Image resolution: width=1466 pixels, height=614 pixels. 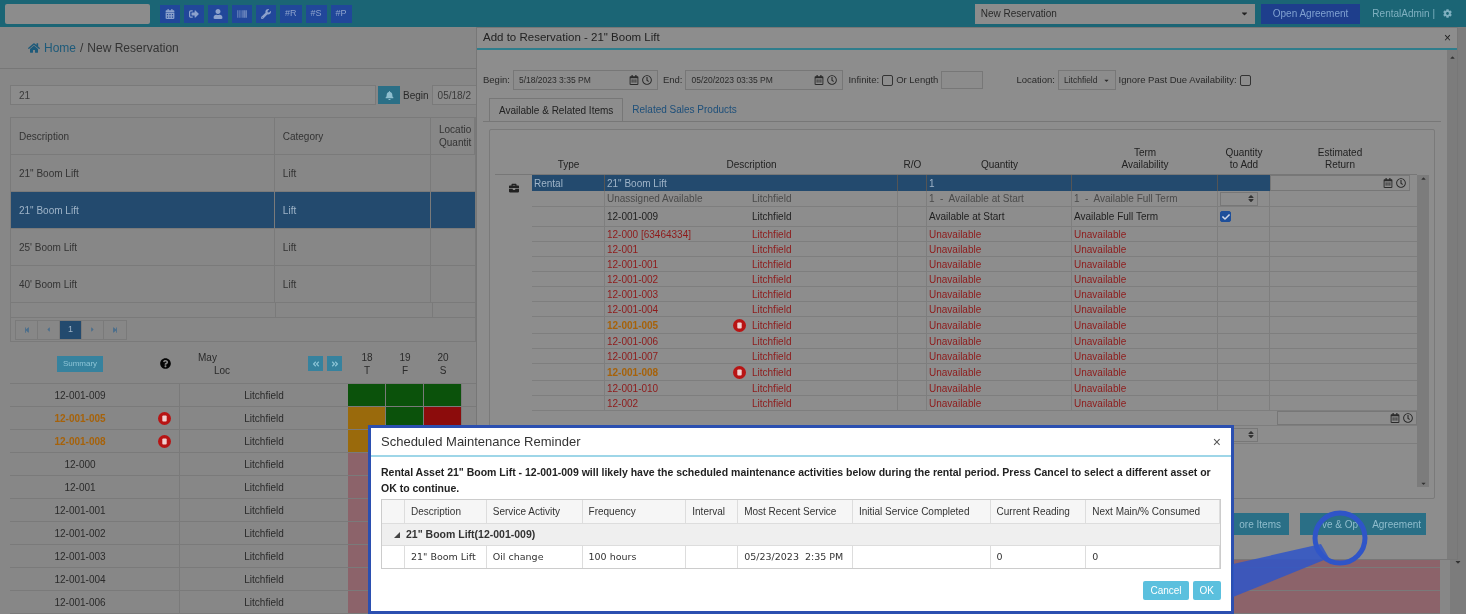 What do you see at coordinates (672, 79) in the screenshot?
I see `end-label: End:` at bounding box center [672, 79].